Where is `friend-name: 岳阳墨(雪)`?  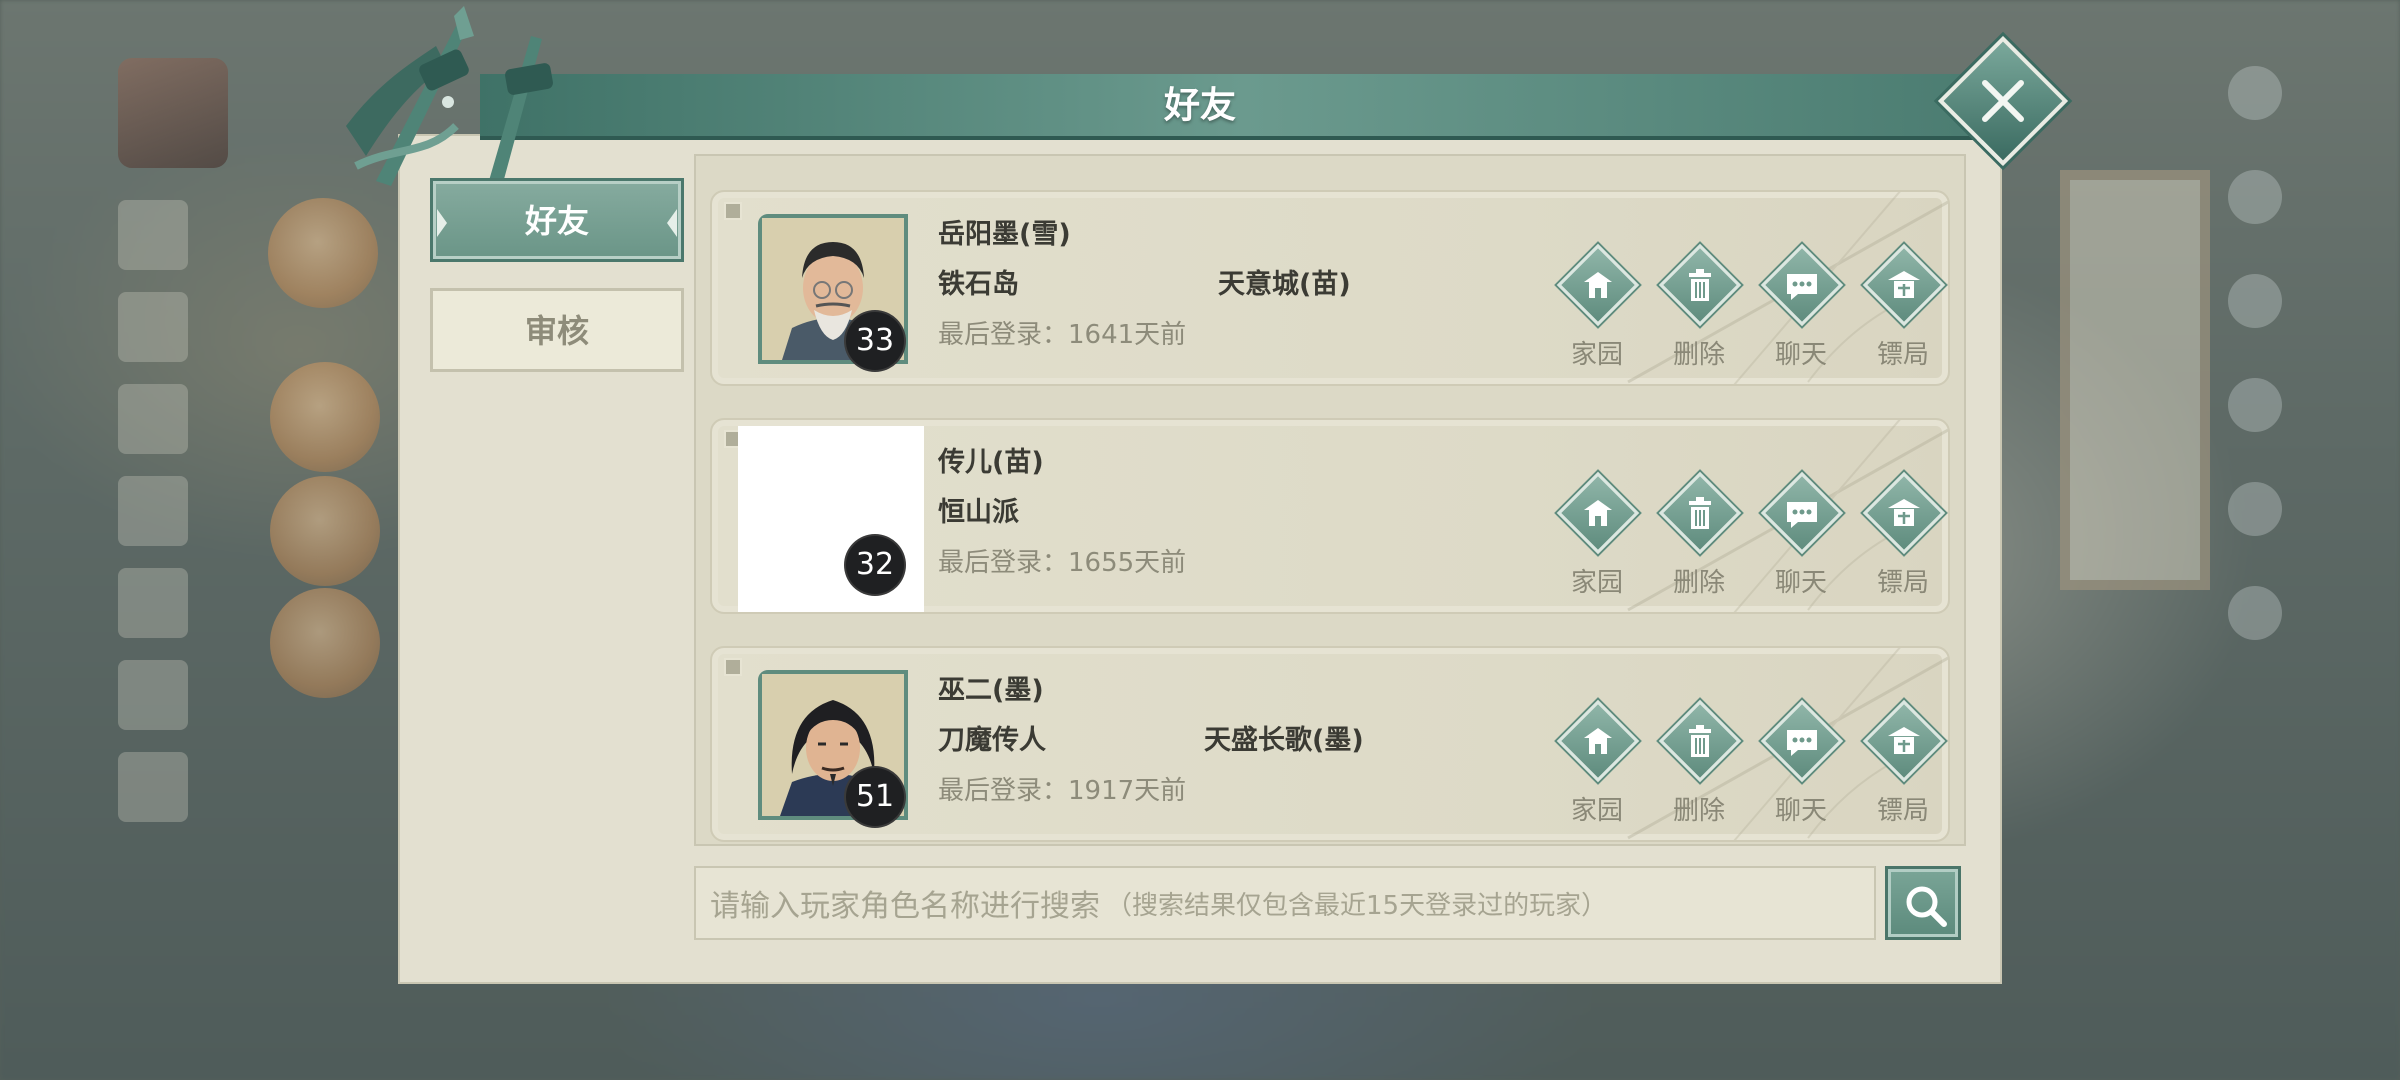
friend-name: 岳阳墨(雪) is located at coordinates (1004, 234).